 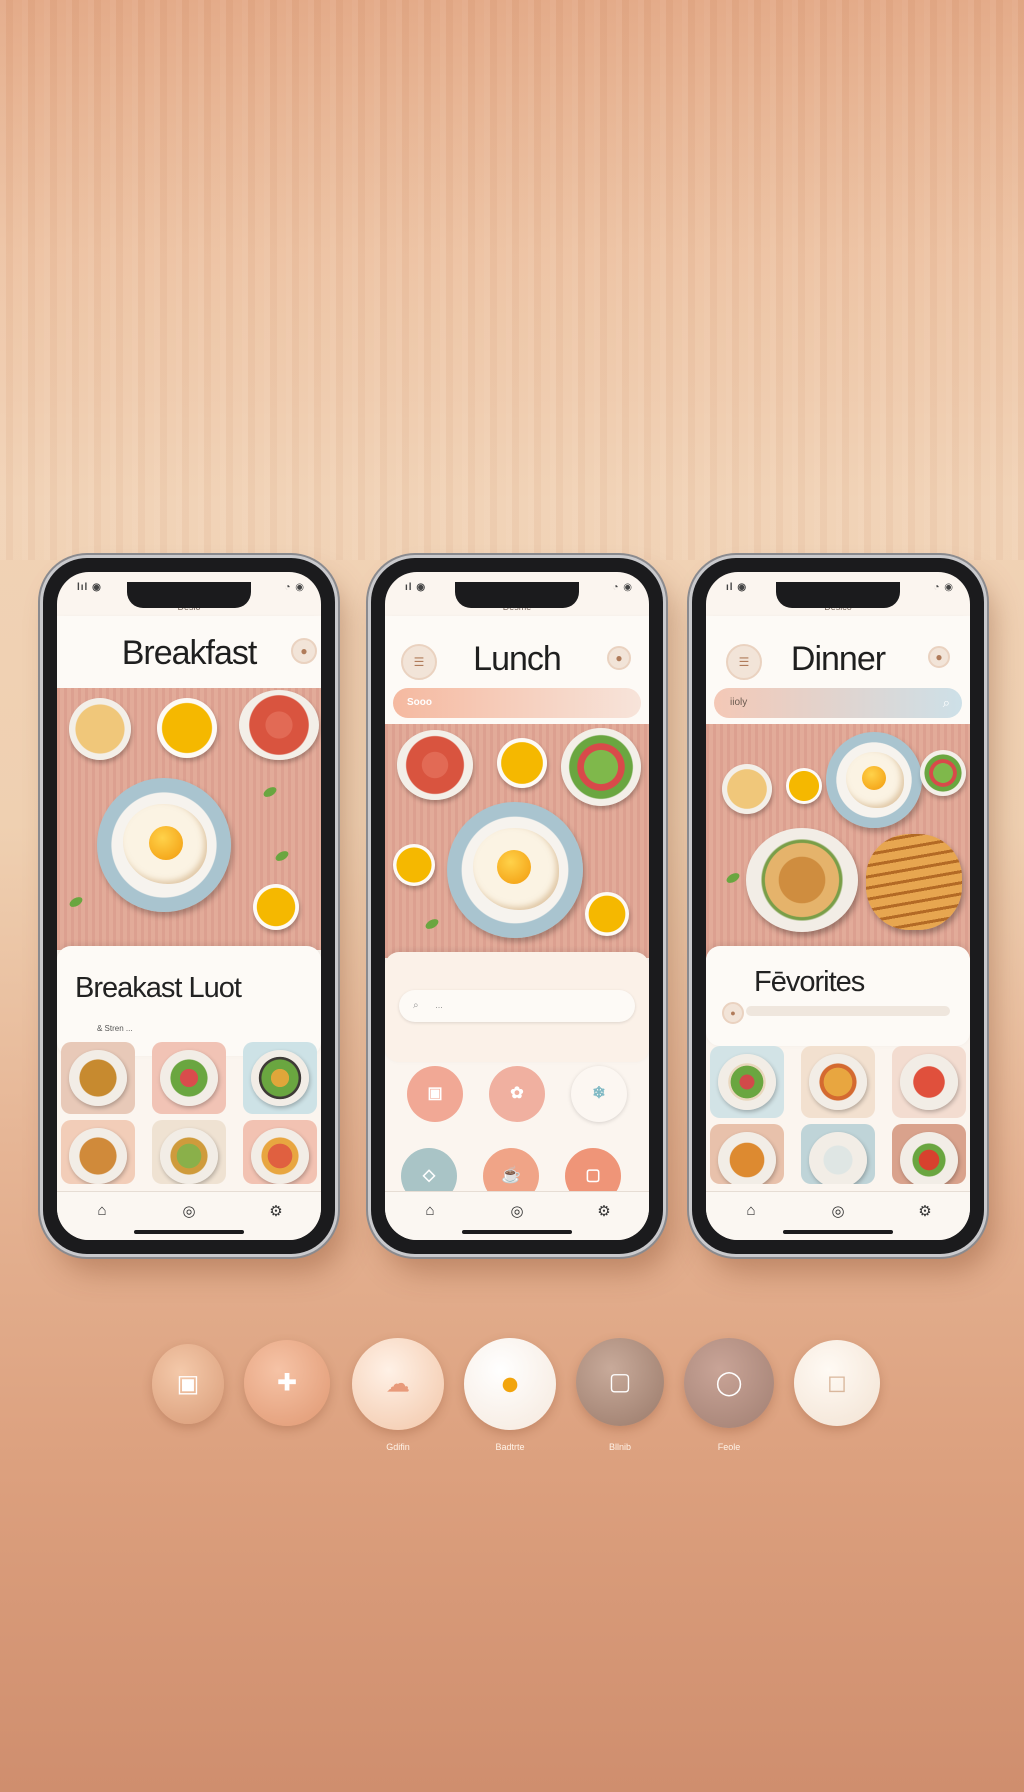 What do you see at coordinates (517, 670) in the screenshot?
I see `header: Lunch ☰ ● Sooo` at bounding box center [517, 670].